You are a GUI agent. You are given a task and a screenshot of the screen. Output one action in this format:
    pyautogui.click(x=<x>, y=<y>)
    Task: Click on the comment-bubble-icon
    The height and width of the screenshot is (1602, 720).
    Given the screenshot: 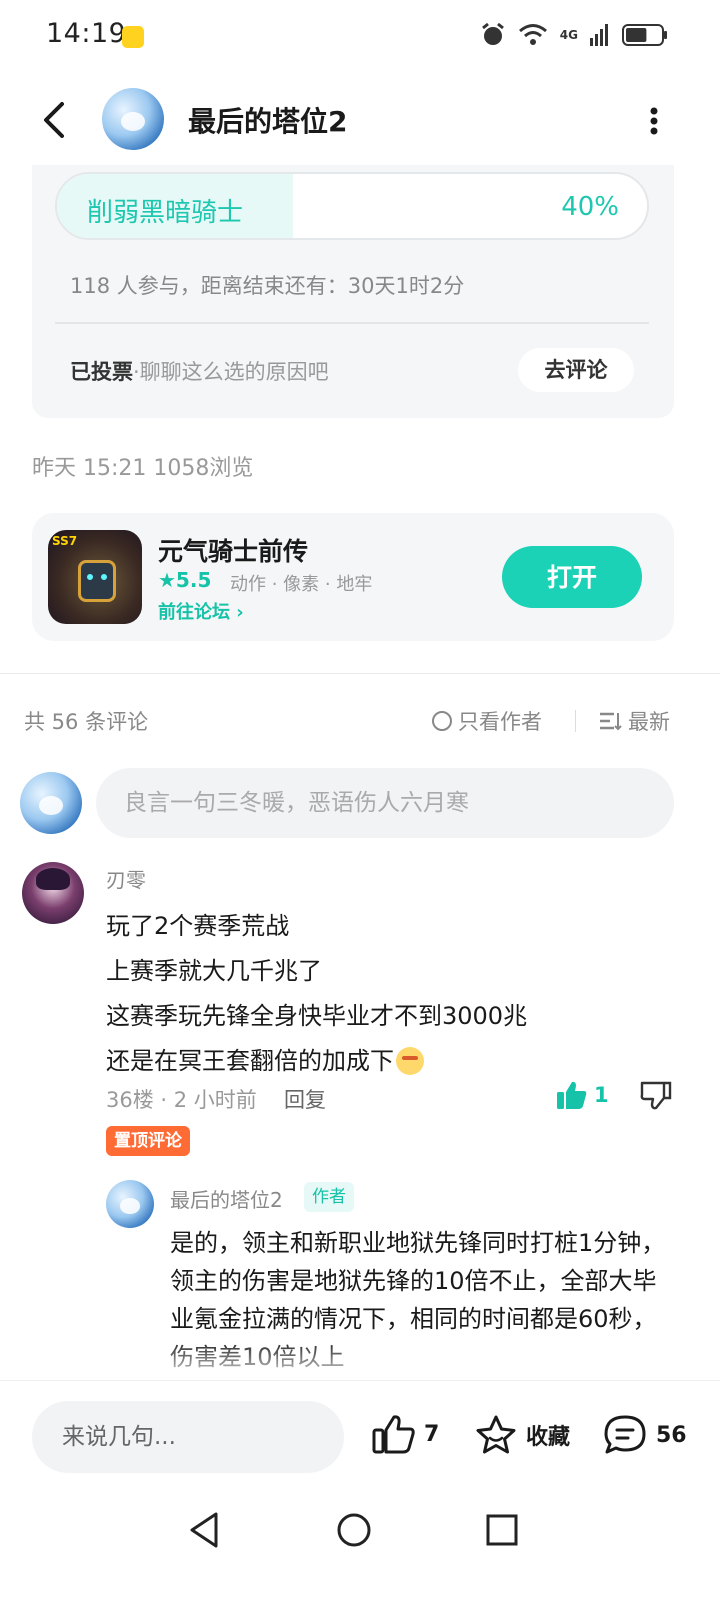 What is the action you would take?
    pyautogui.click(x=625, y=1434)
    